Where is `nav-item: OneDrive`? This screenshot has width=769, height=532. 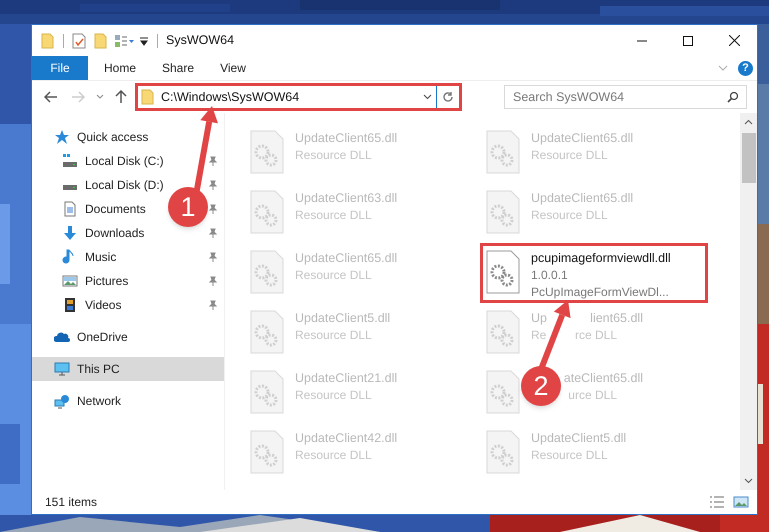
nav-item: OneDrive is located at coordinates (91, 337).